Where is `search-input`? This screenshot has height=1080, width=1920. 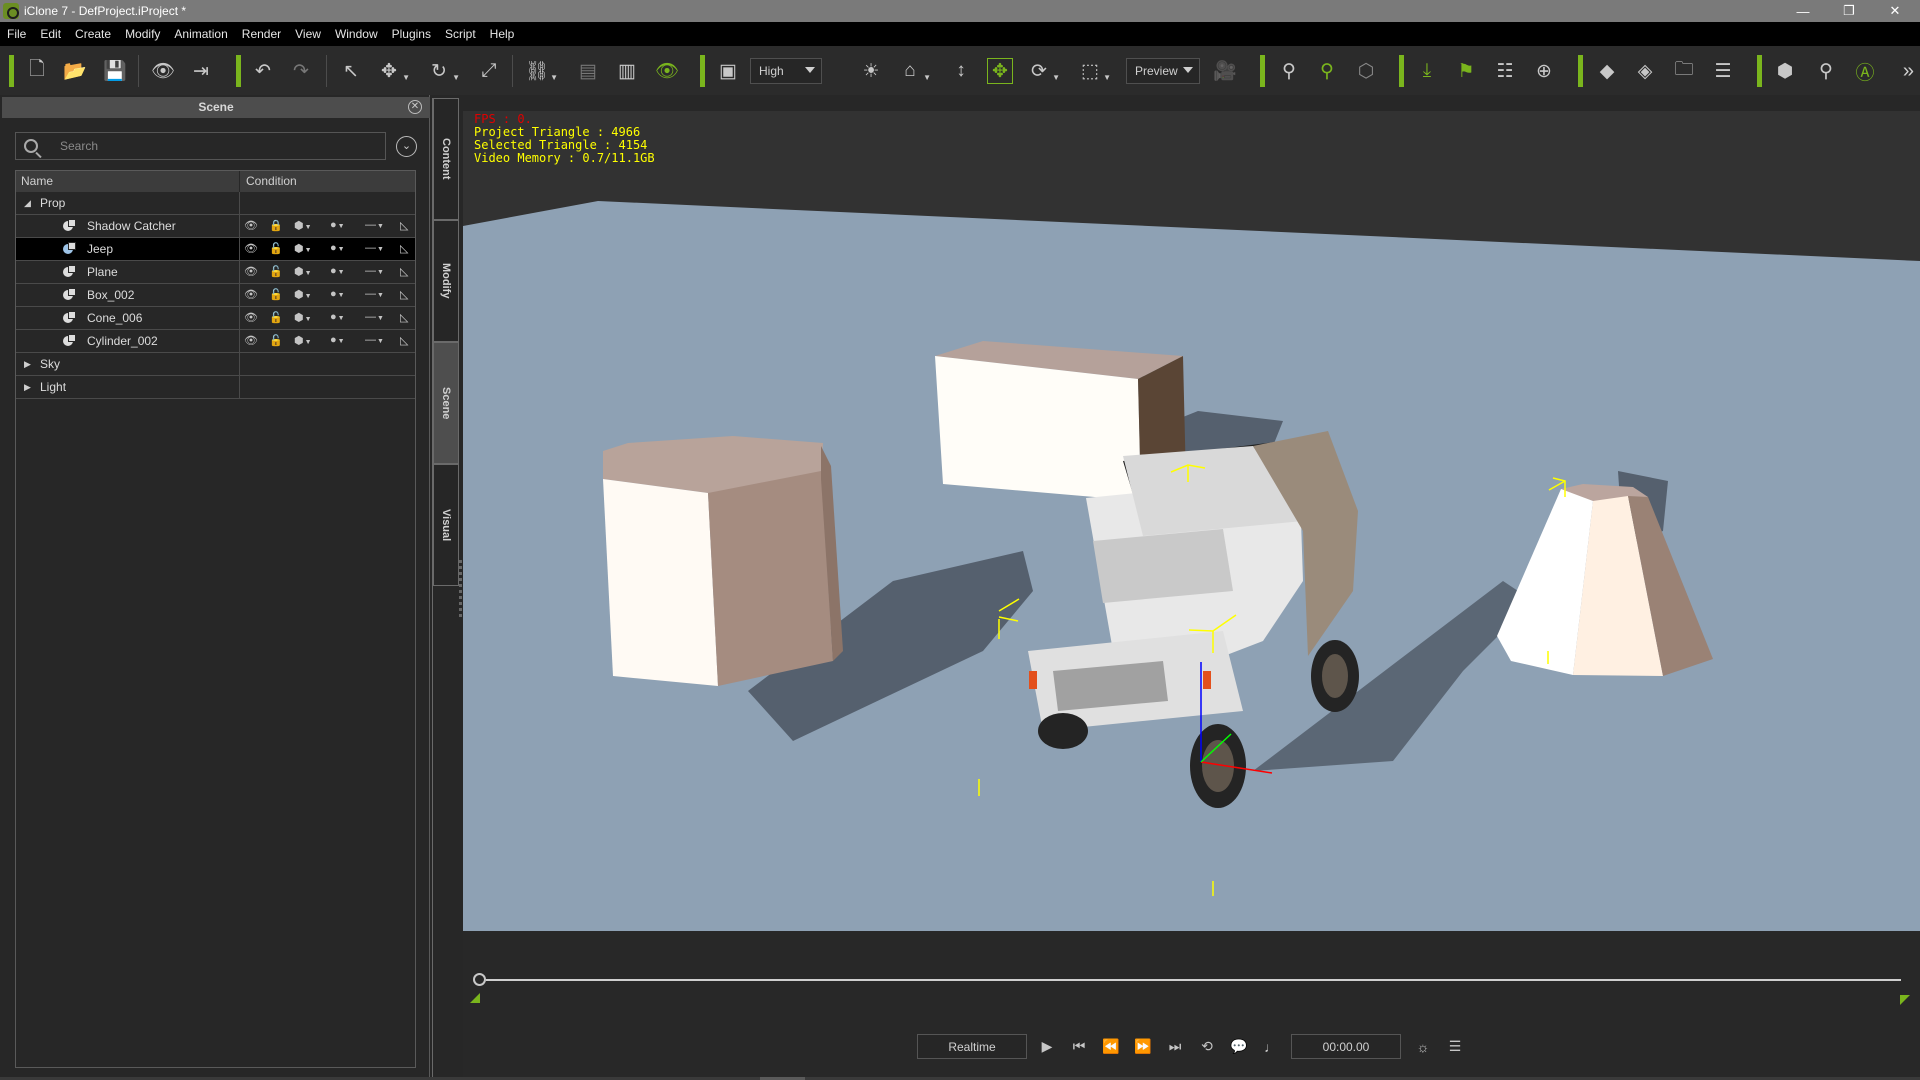
search-input is located at coordinates (210, 146).